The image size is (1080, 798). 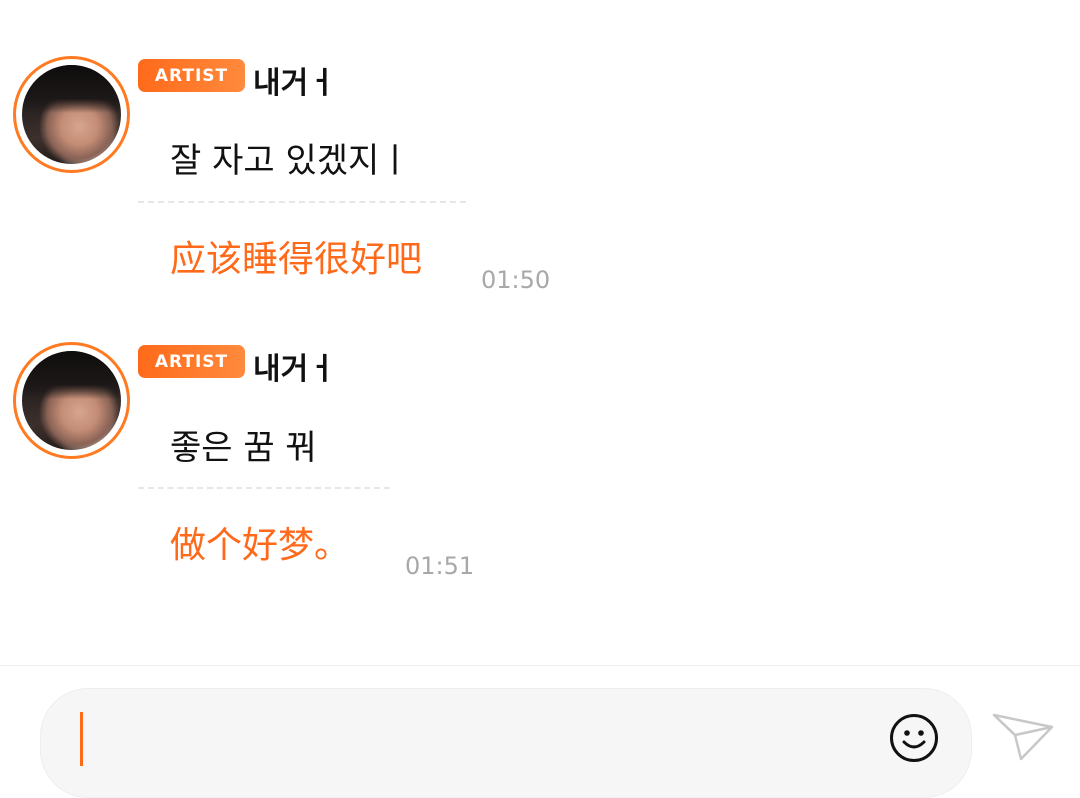 What do you see at coordinates (1023, 737) in the screenshot?
I see `paper-plane-icon` at bounding box center [1023, 737].